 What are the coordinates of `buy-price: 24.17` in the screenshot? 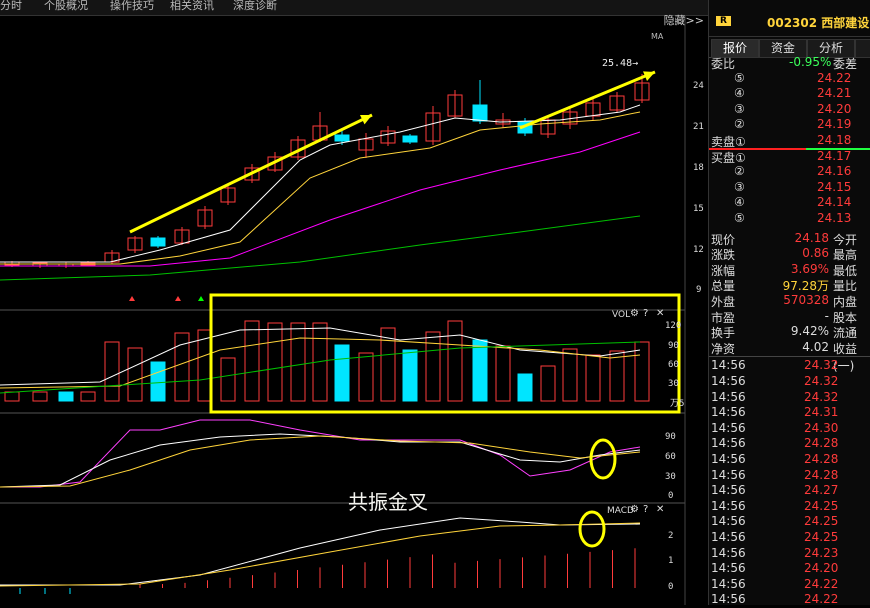 It's located at (834, 155).